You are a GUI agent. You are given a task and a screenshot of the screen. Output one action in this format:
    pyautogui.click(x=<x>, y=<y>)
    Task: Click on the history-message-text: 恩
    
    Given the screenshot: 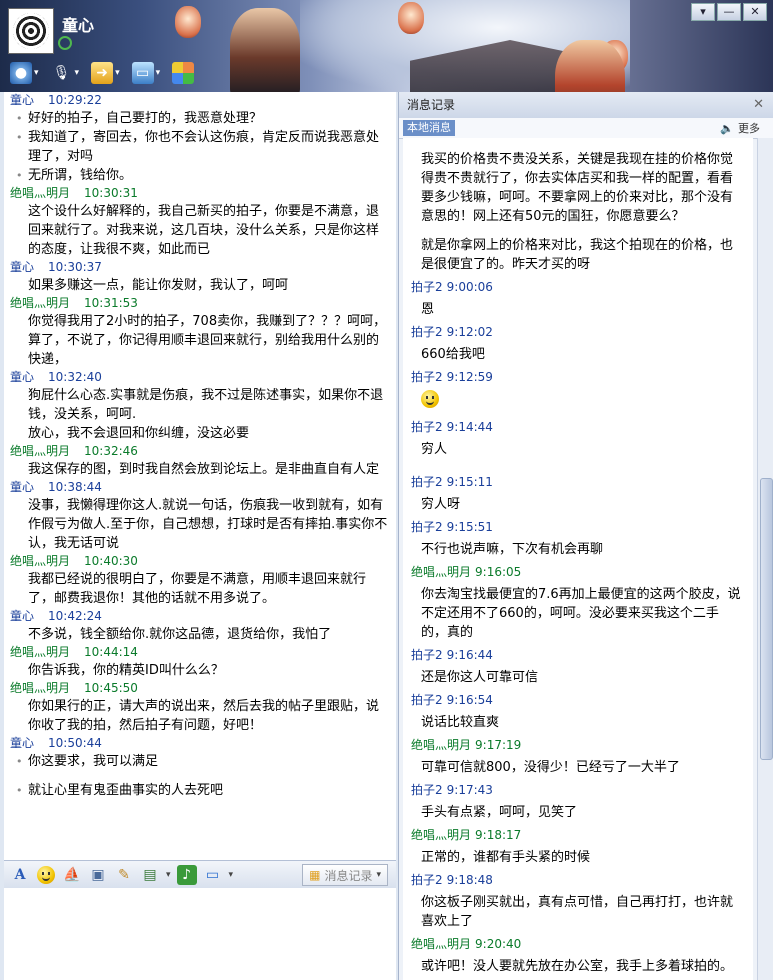 What is the action you would take?
    pyautogui.click(x=428, y=309)
    